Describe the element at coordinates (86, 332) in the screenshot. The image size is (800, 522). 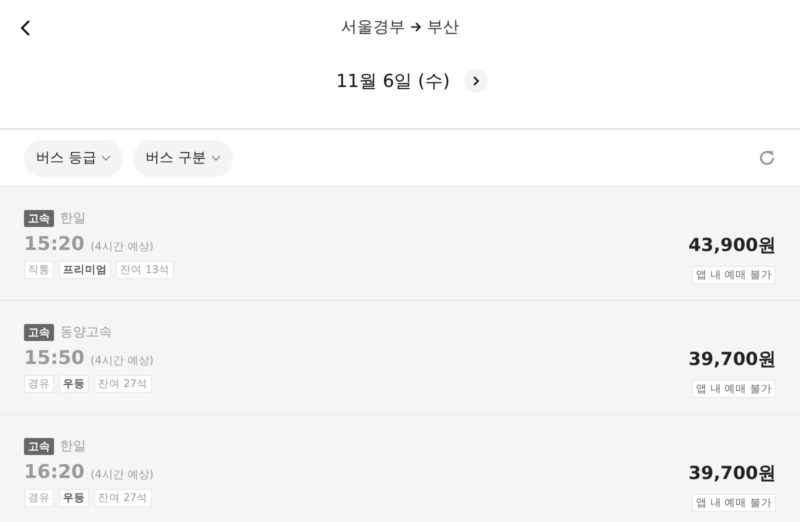
I see `company-name: 동양고속` at that location.